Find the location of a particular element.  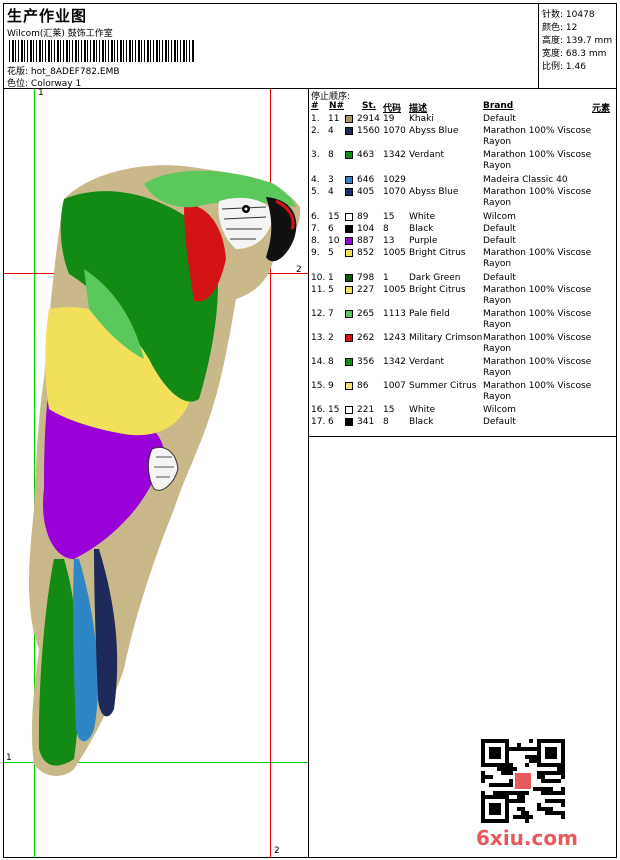

row-stitches: 86 is located at coordinates (363, 386).